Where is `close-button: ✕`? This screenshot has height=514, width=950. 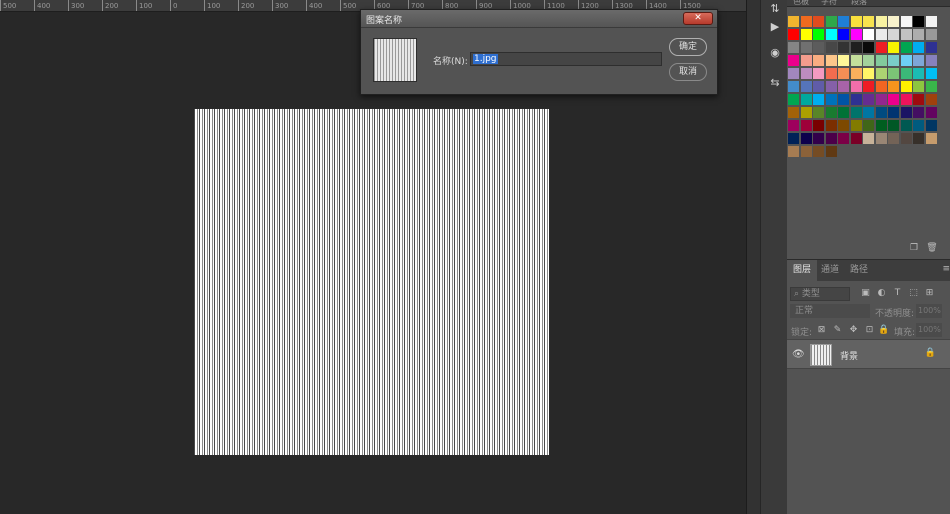
close-button: ✕ is located at coordinates (698, 18).